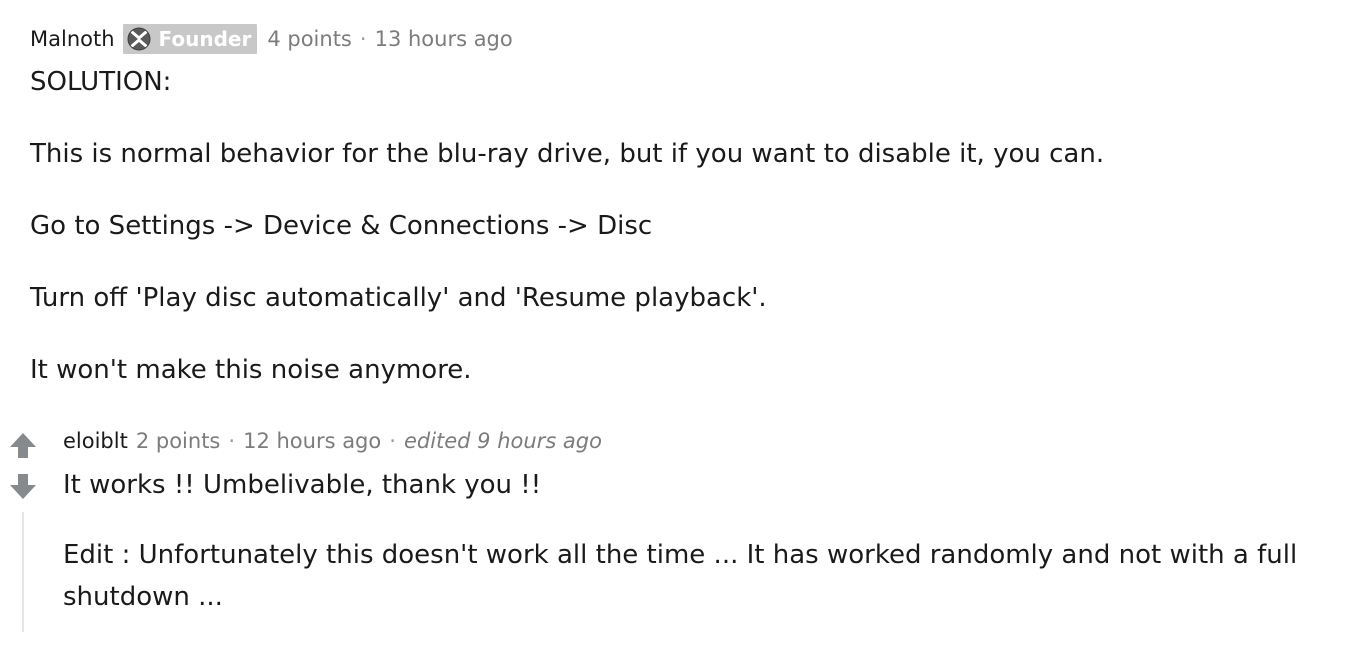  What do you see at coordinates (444, 39) in the screenshot?
I see `comment-time: 13 hours ago` at bounding box center [444, 39].